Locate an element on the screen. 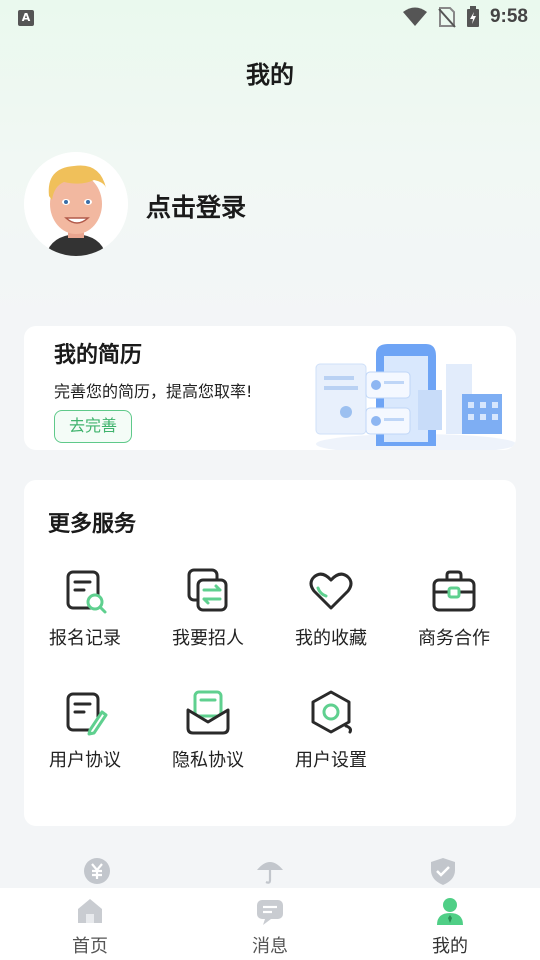 The width and height of the screenshot is (540, 960). service-label: 我要招人 is located at coordinates (208, 638).